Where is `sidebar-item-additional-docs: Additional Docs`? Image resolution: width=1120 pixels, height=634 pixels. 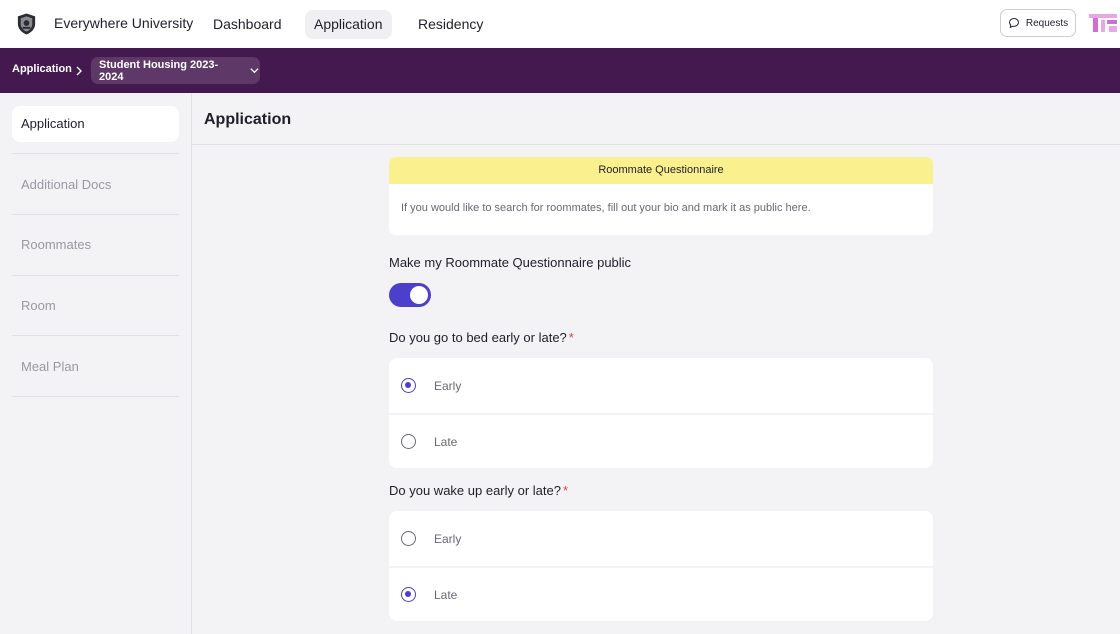
sidebar-item-additional-docs: Additional Docs is located at coordinates (95, 185).